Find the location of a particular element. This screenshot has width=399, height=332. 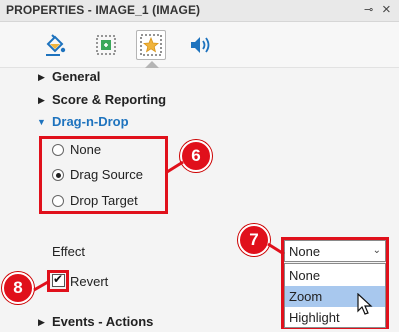

tab-size is located at coordinates (106, 45).